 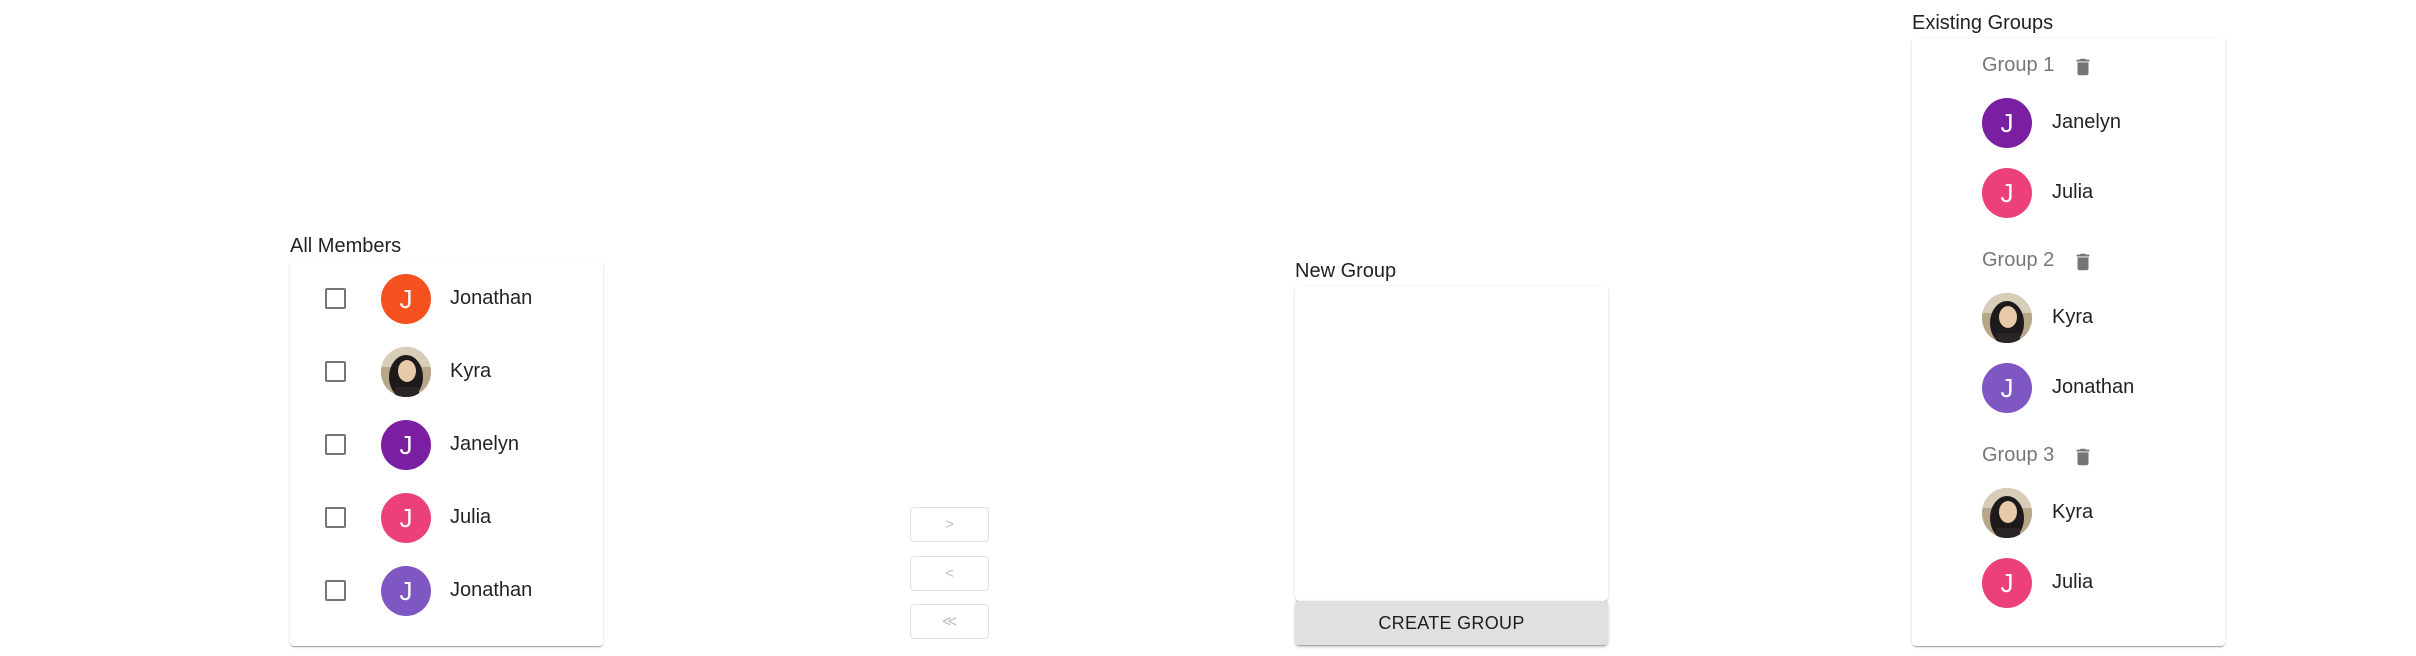 I want to click on move-left-button: <, so click(x=949, y=573).